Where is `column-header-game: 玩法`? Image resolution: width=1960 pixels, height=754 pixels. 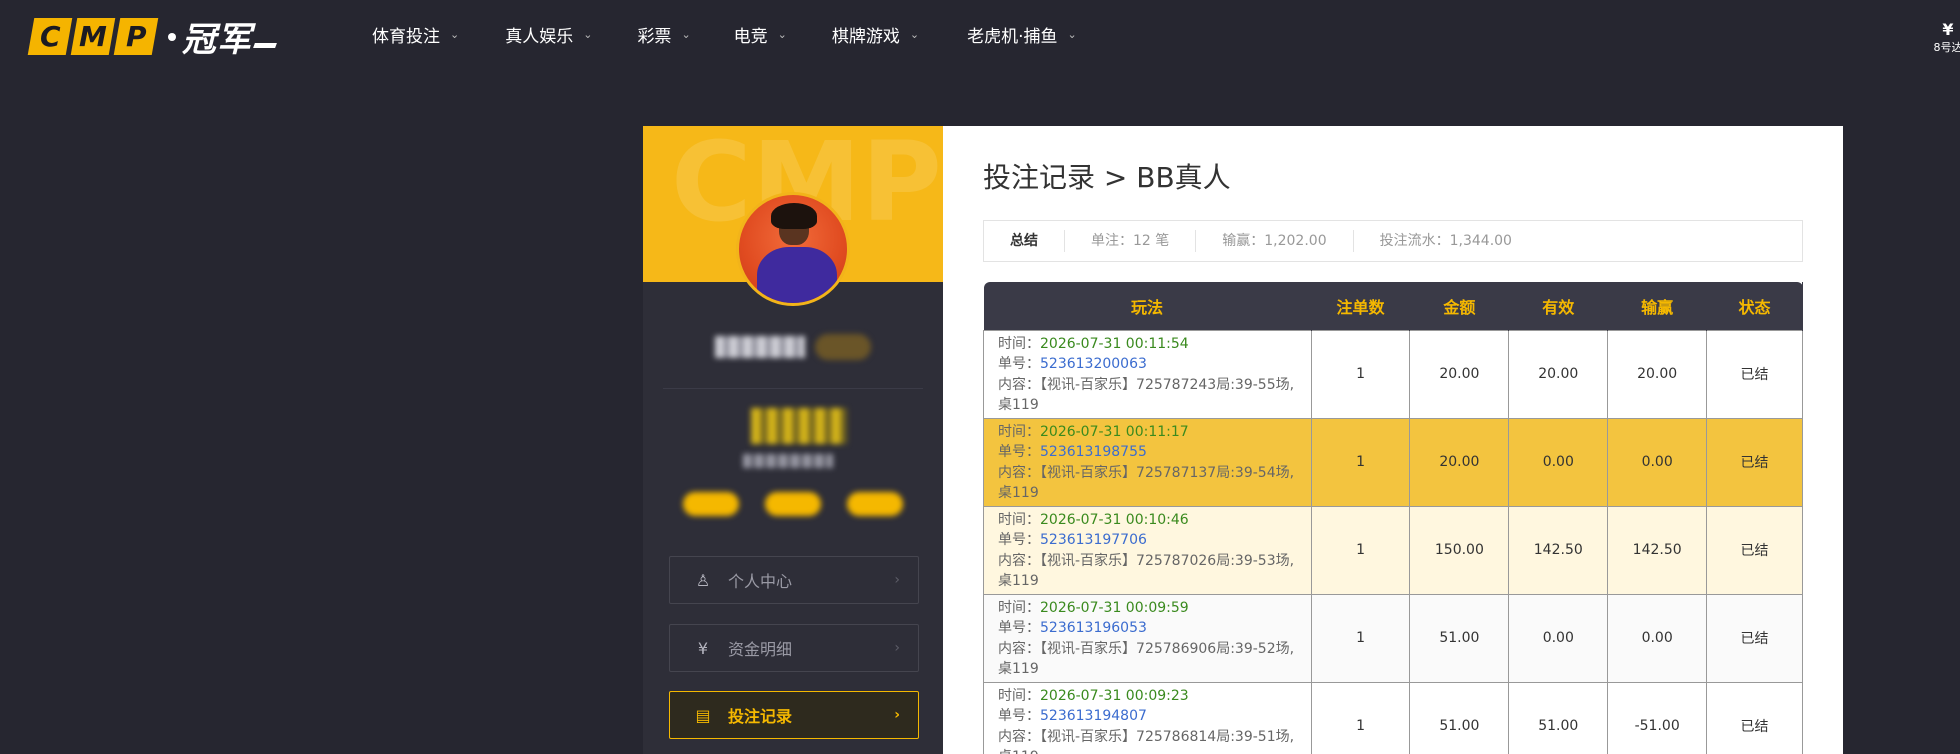
column-header-game: 玩法 is located at coordinates (1147, 306).